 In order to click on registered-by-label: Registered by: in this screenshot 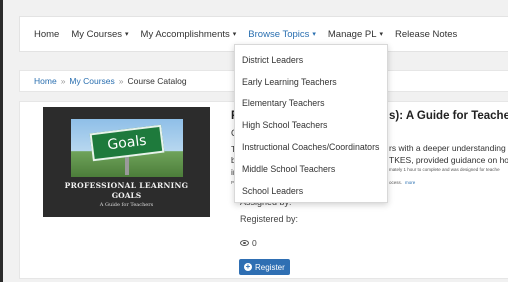, I will do `click(269, 219)`.